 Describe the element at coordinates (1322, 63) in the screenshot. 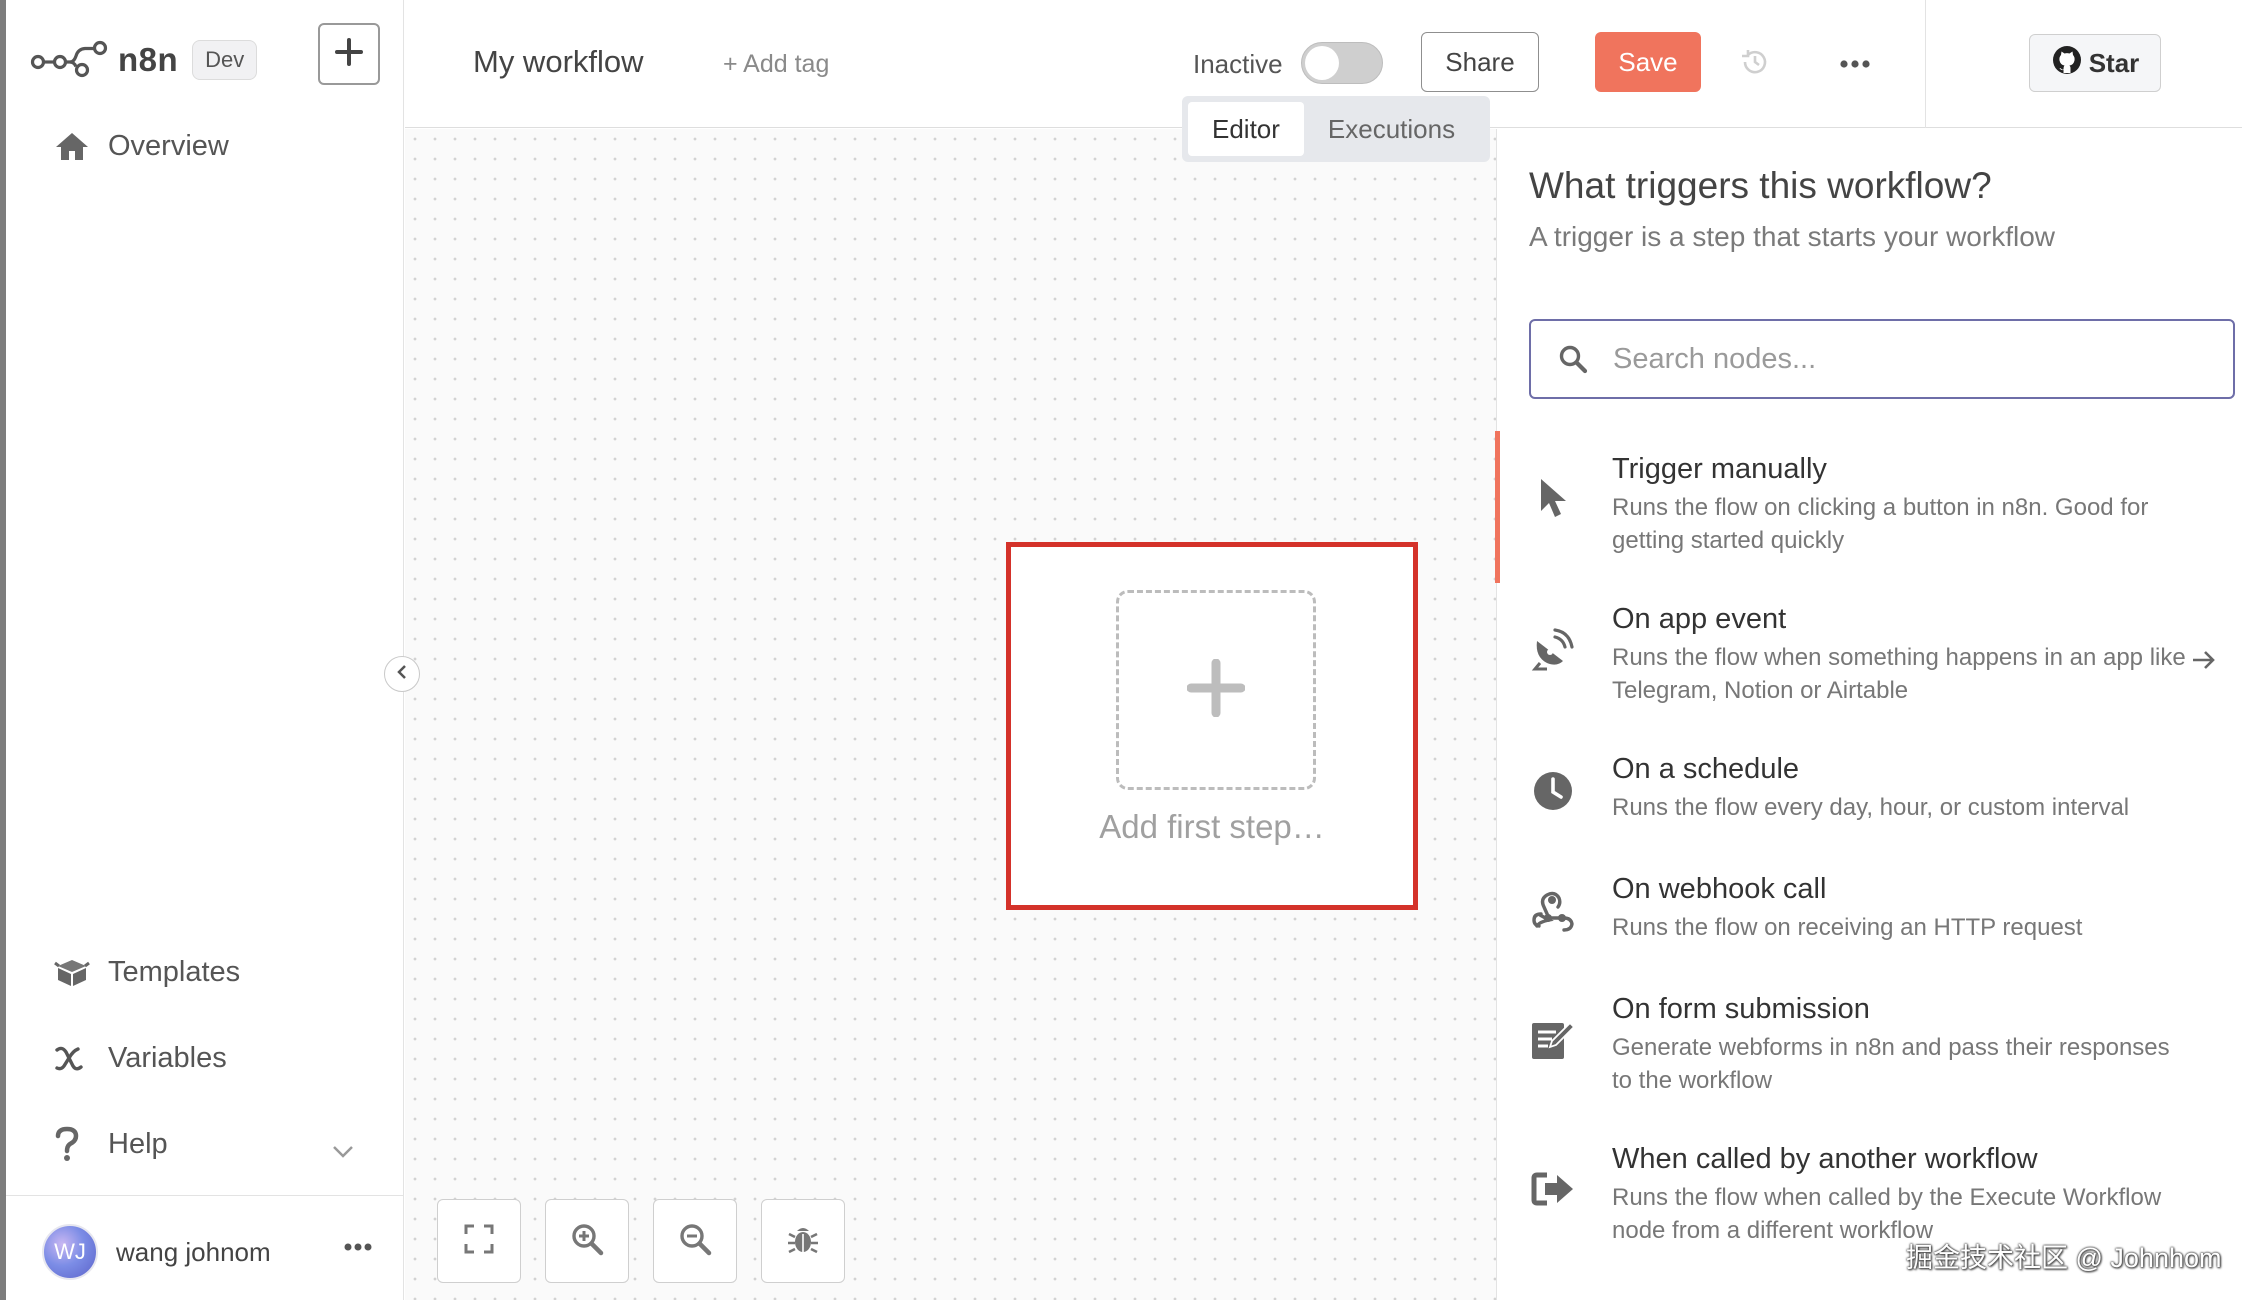

I see `toggle-knob` at that location.